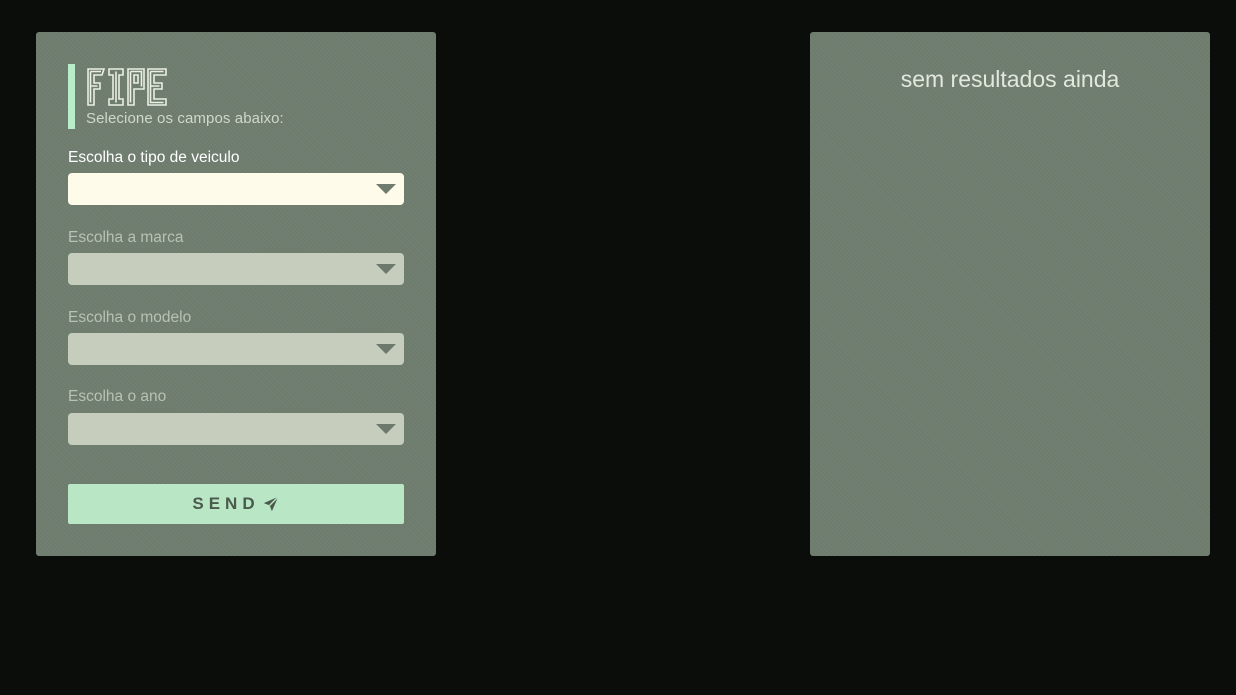  I want to click on paper-plane-icon, so click(271, 504).